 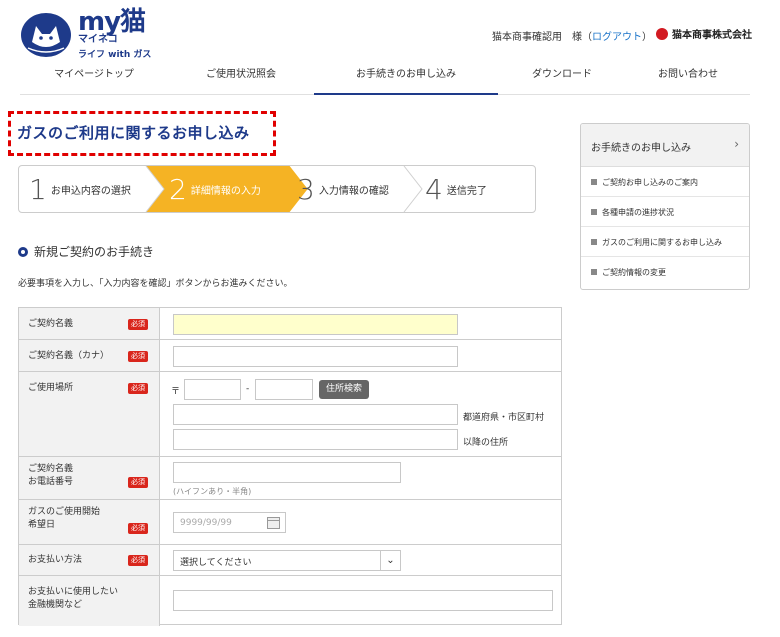 I want to click on form-label-cell: ご契約名義（カナ） 必須, so click(x=89, y=355).